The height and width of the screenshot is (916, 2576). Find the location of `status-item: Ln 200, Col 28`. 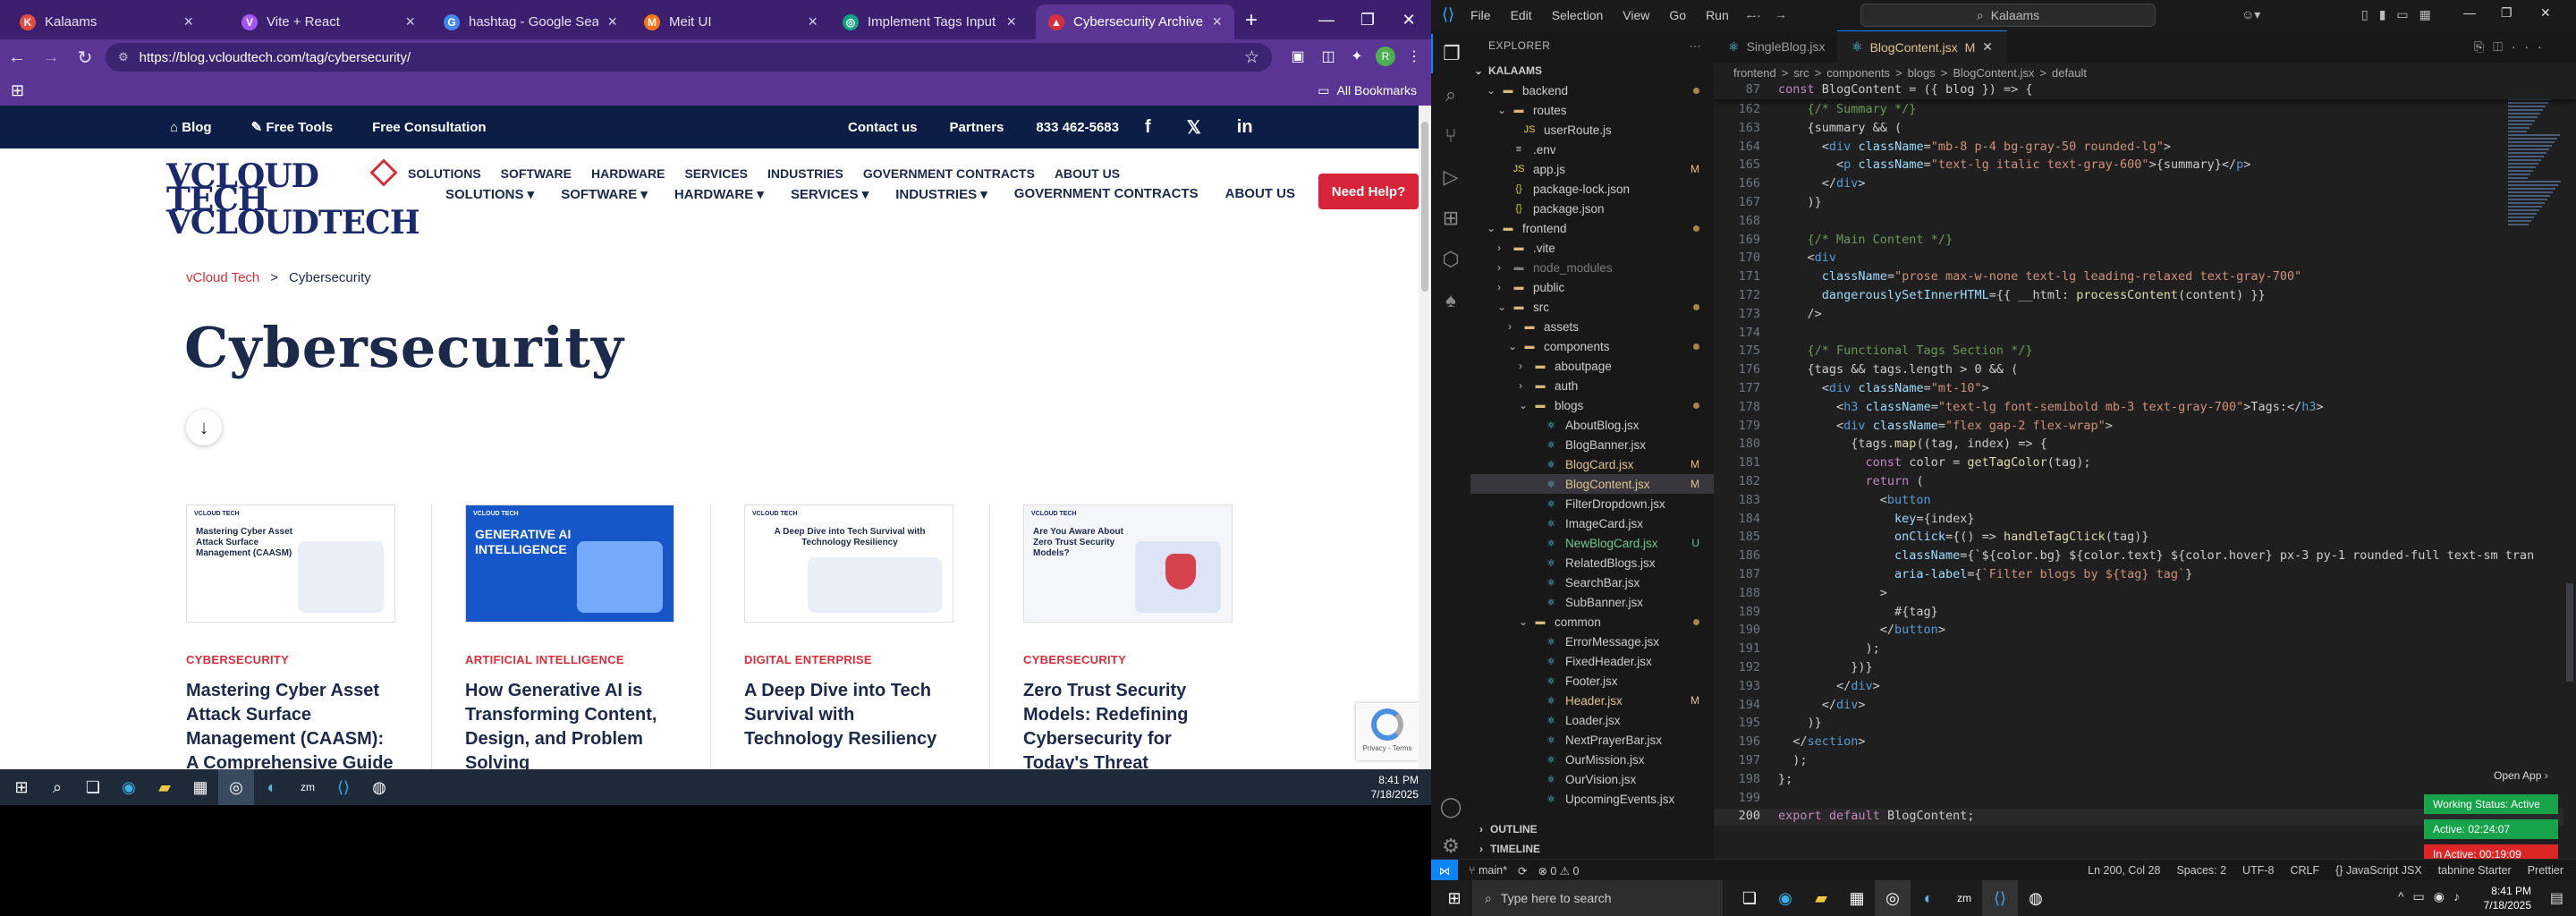

status-item: Ln 200, Col 28 is located at coordinates (2124, 870).